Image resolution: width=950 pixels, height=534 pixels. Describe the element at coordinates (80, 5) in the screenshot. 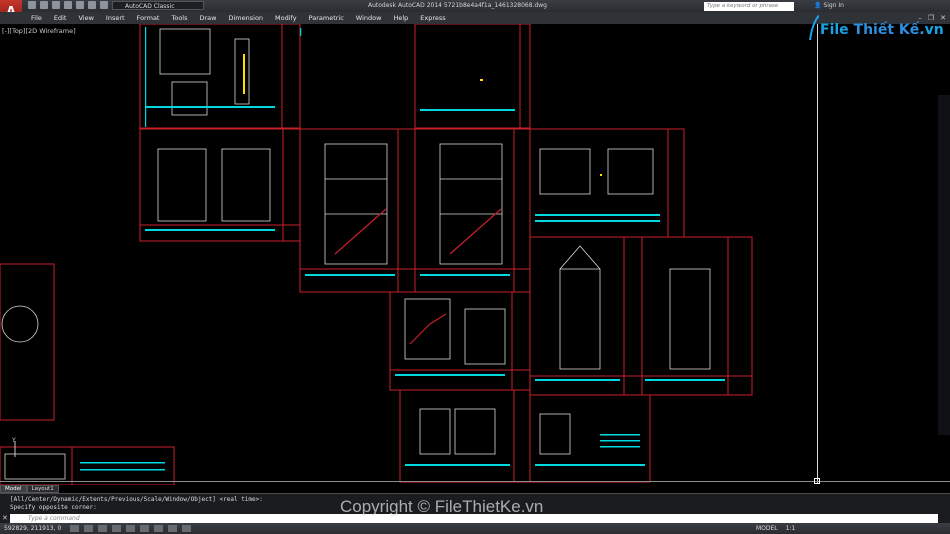

I see `print-icon` at that location.